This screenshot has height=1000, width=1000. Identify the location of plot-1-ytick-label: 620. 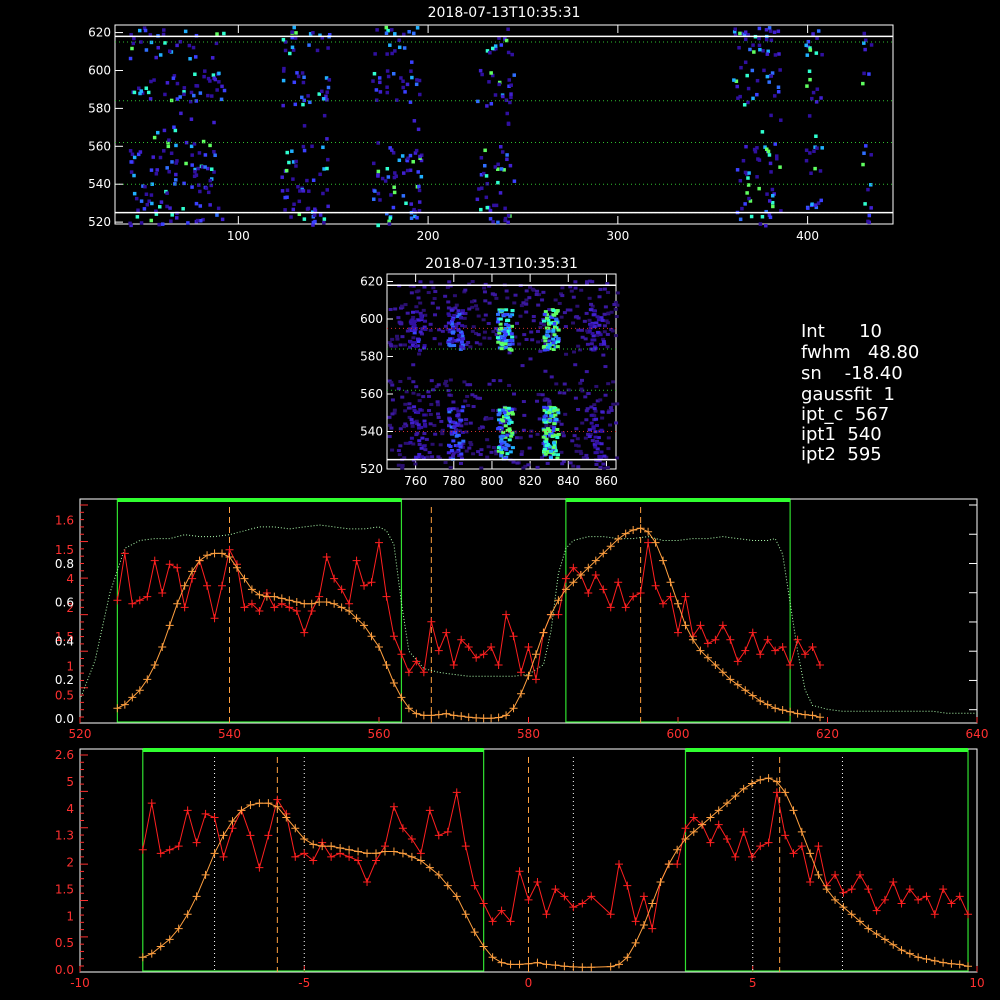
(99, 33).